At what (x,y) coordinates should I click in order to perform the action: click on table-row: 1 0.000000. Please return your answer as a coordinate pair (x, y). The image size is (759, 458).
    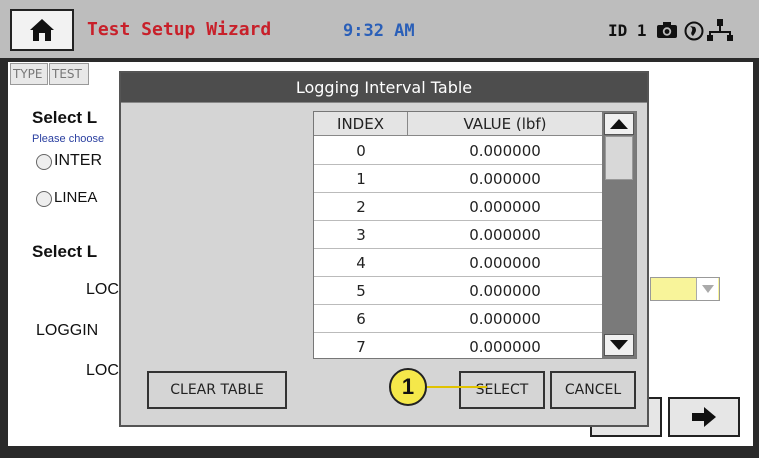
    Looking at the image, I should click on (458, 179).